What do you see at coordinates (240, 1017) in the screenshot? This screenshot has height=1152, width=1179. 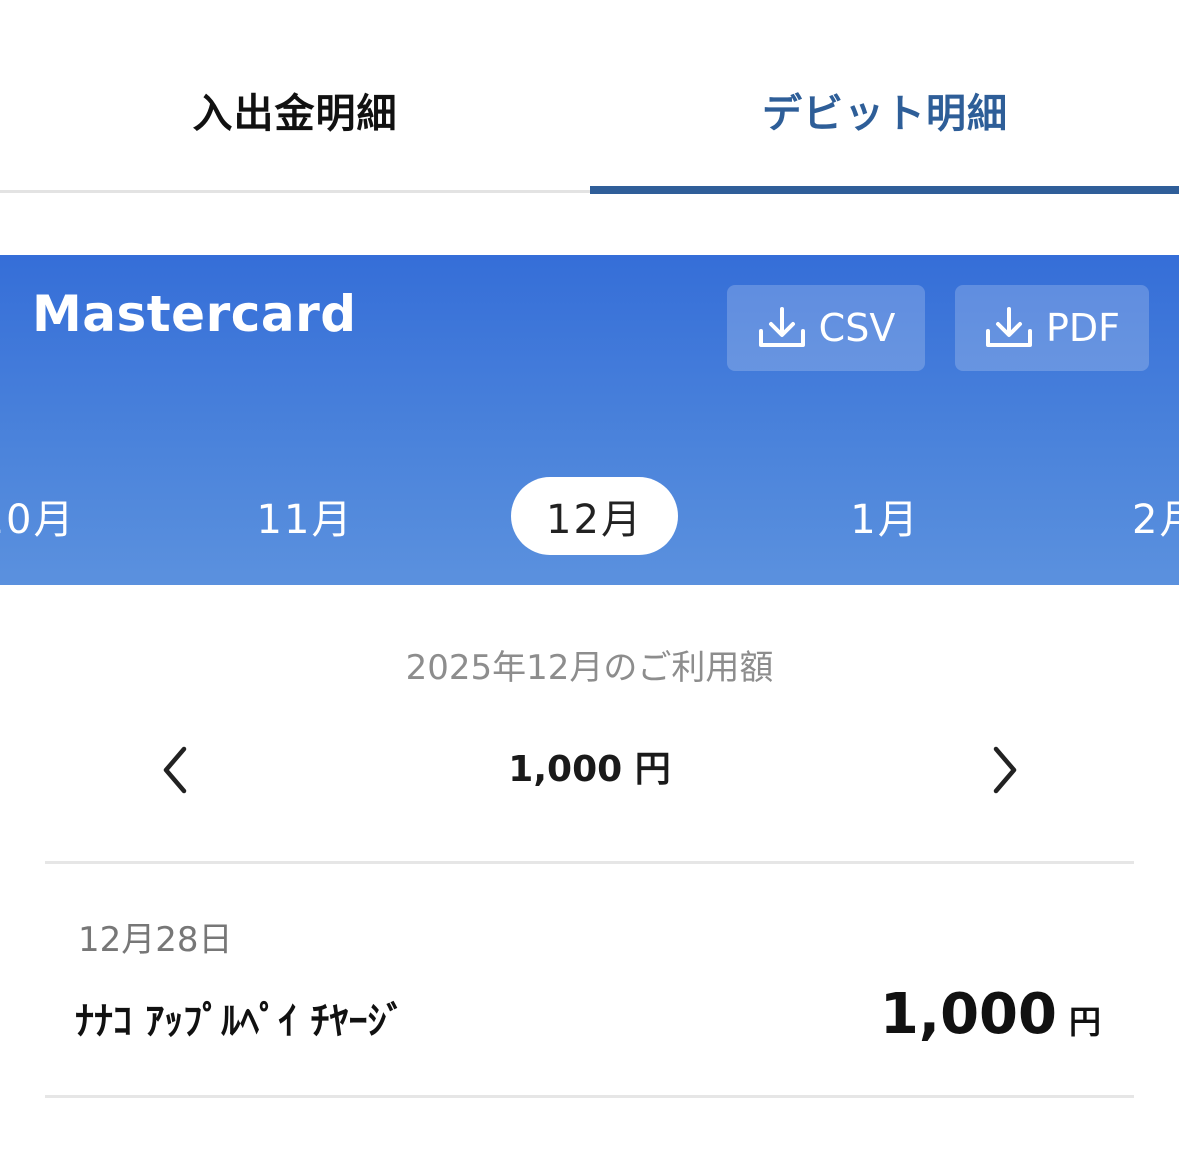 I see `transaction-merchant: ﾅﾅｺ ｱｯﾌﾟﾙﾍﾟｲ ﾁﾔｰｼﾞ` at bounding box center [240, 1017].